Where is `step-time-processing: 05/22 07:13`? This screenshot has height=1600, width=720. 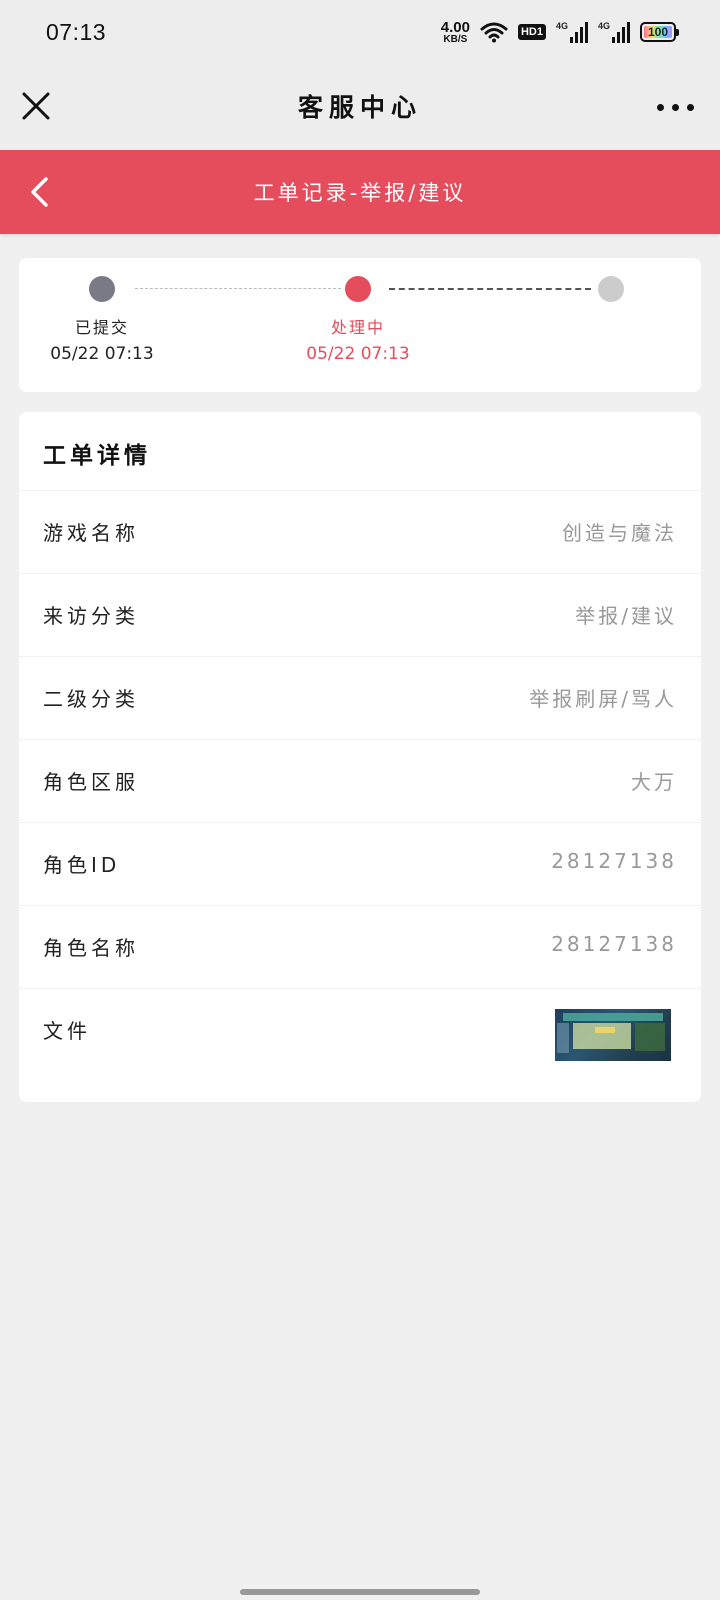
step-time-processing: 05/22 07:13 is located at coordinates (358, 354).